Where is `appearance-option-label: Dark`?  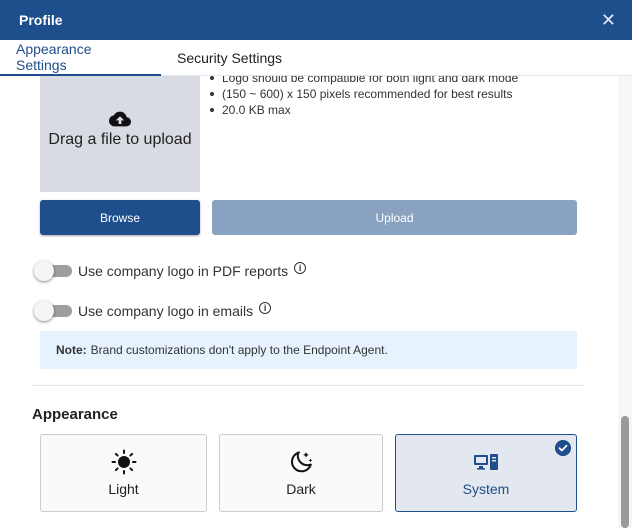 appearance-option-label: Dark is located at coordinates (301, 489).